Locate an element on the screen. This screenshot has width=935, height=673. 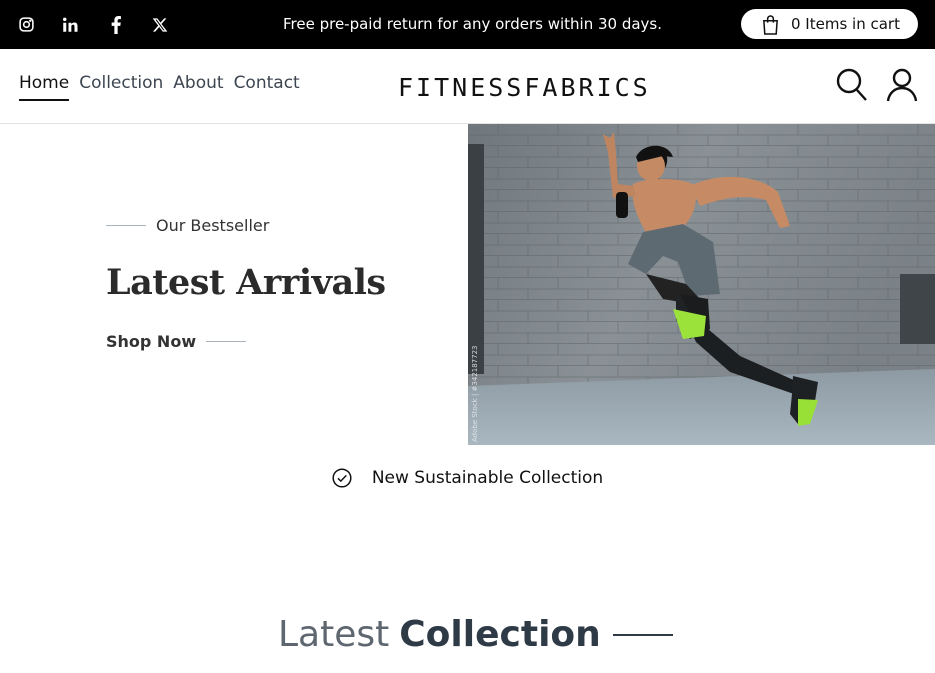
feature-strip: New Sustainable Collection is located at coordinates (467, 478).